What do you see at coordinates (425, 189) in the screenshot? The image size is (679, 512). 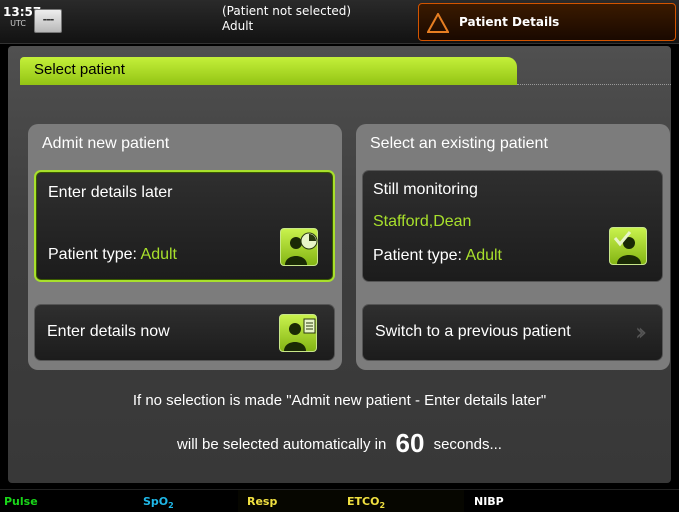 I see `still-monitoring-title: Still monitoring` at bounding box center [425, 189].